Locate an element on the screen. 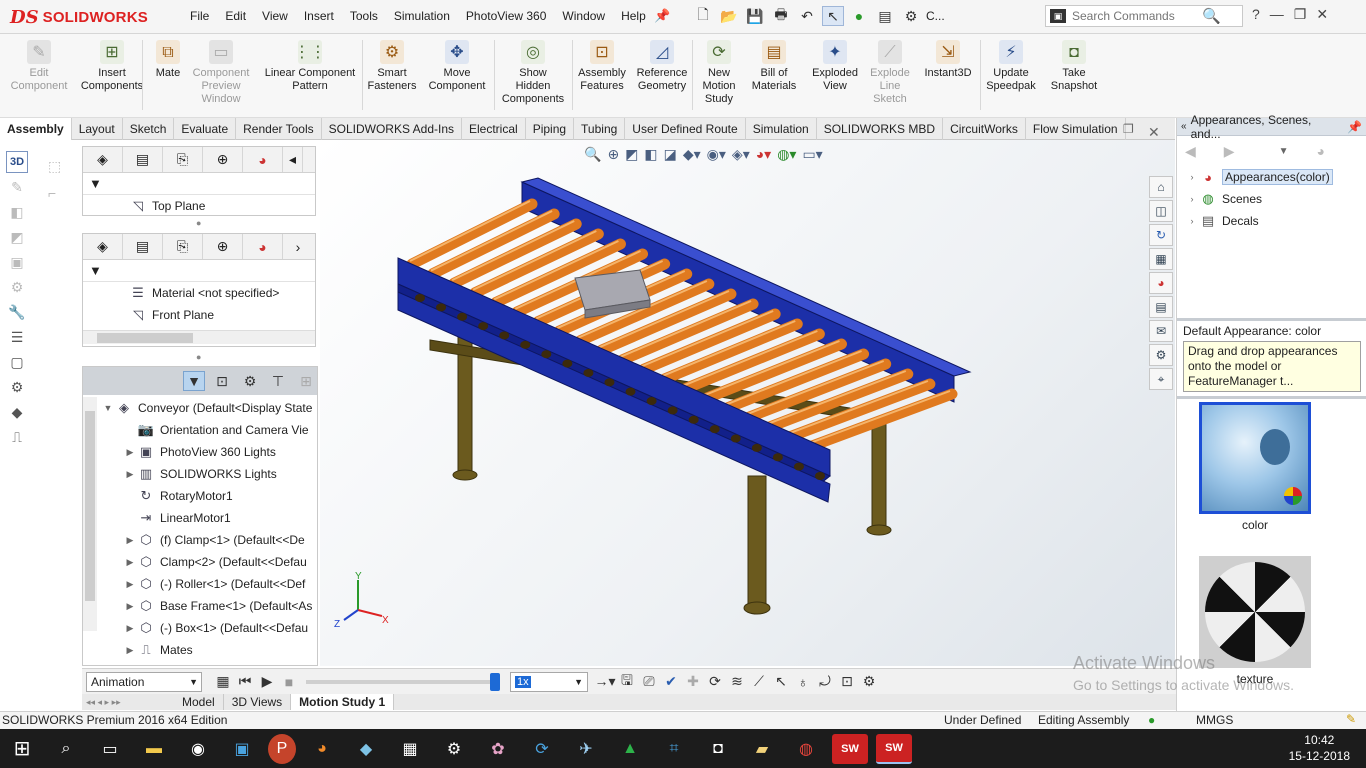  motion-properties-icon: ⚙ is located at coordinates (869, 682).